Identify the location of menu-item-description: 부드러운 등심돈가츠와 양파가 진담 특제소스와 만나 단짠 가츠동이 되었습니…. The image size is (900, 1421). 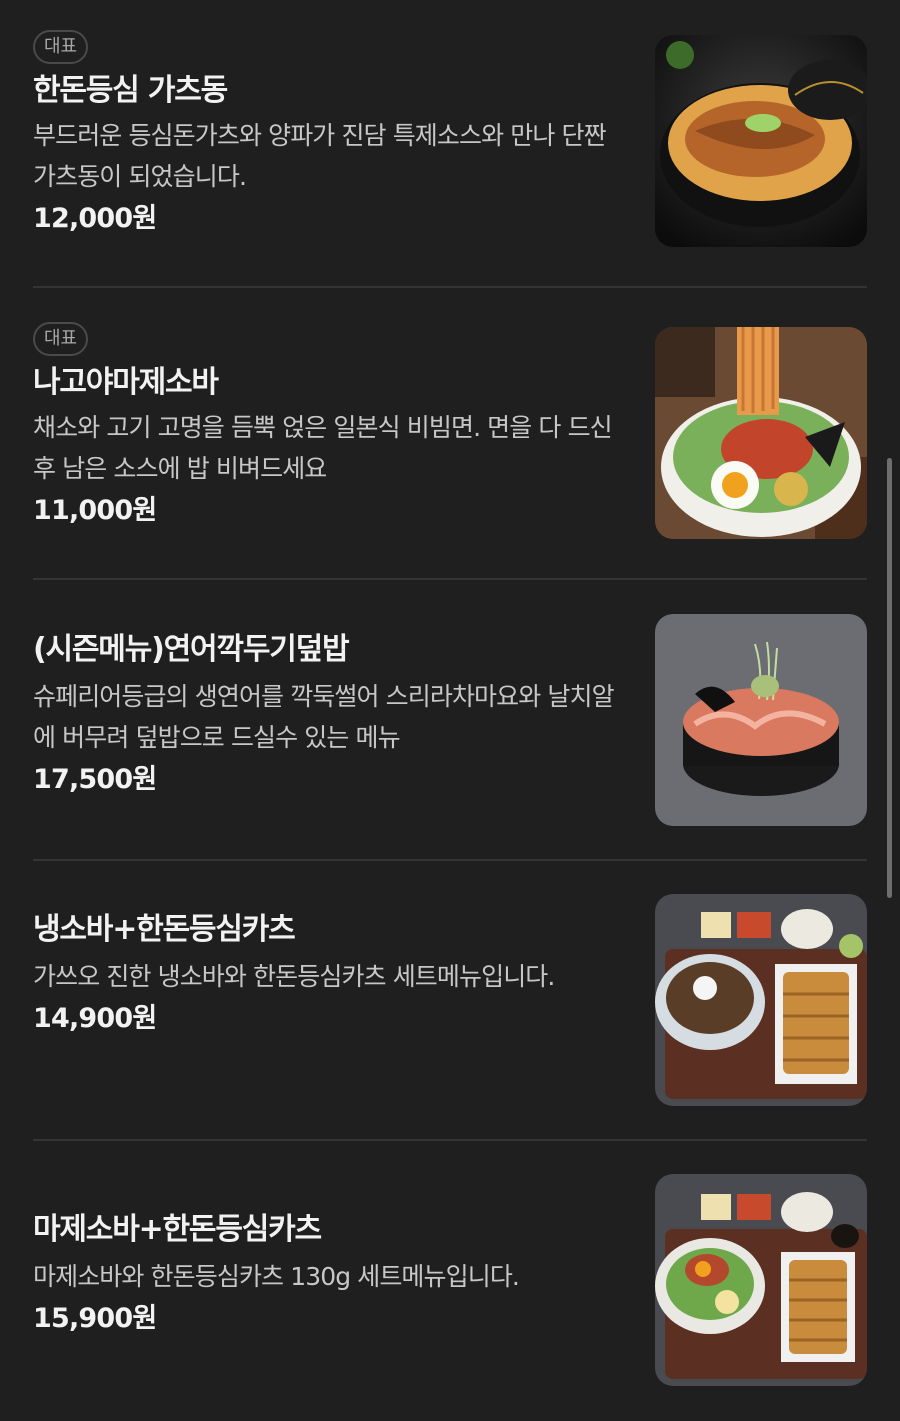
(320, 156).